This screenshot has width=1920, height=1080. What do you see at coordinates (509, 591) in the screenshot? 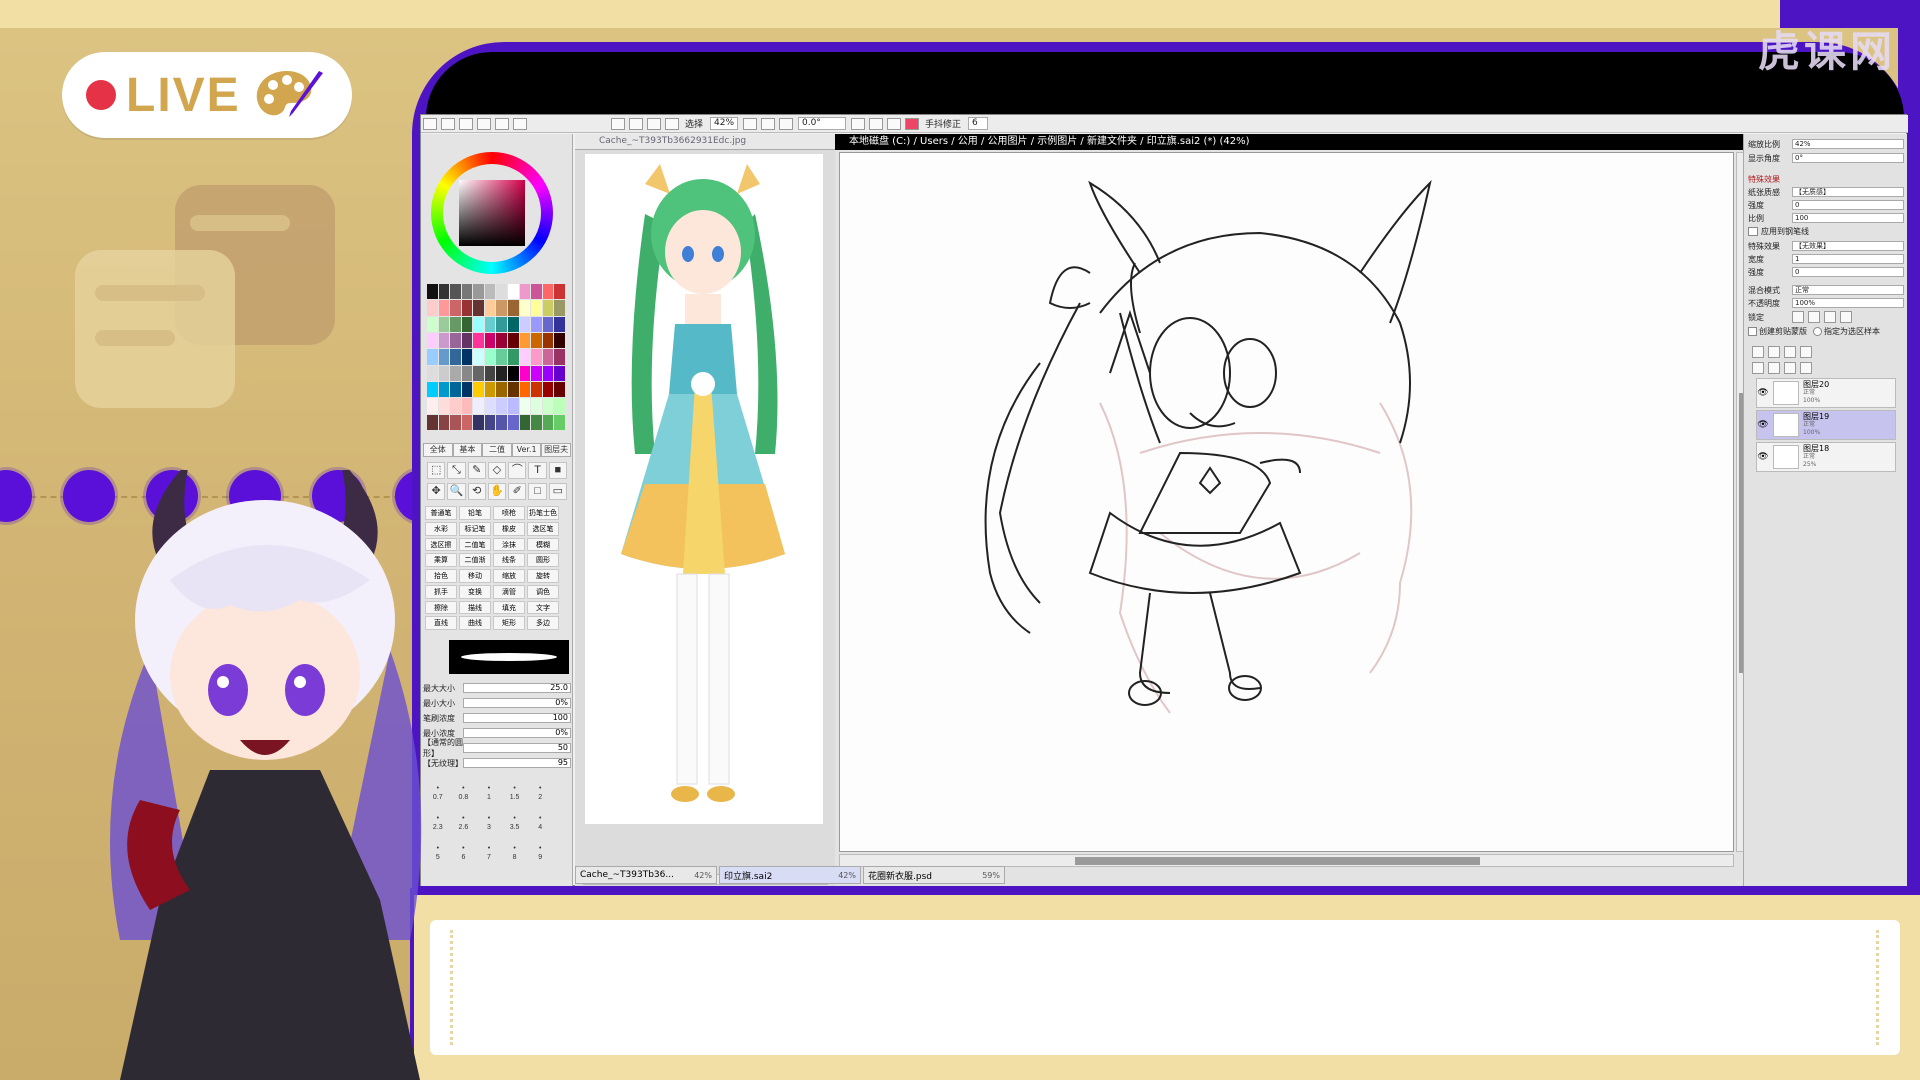
I see `brush-slot: 滴管` at bounding box center [509, 591].